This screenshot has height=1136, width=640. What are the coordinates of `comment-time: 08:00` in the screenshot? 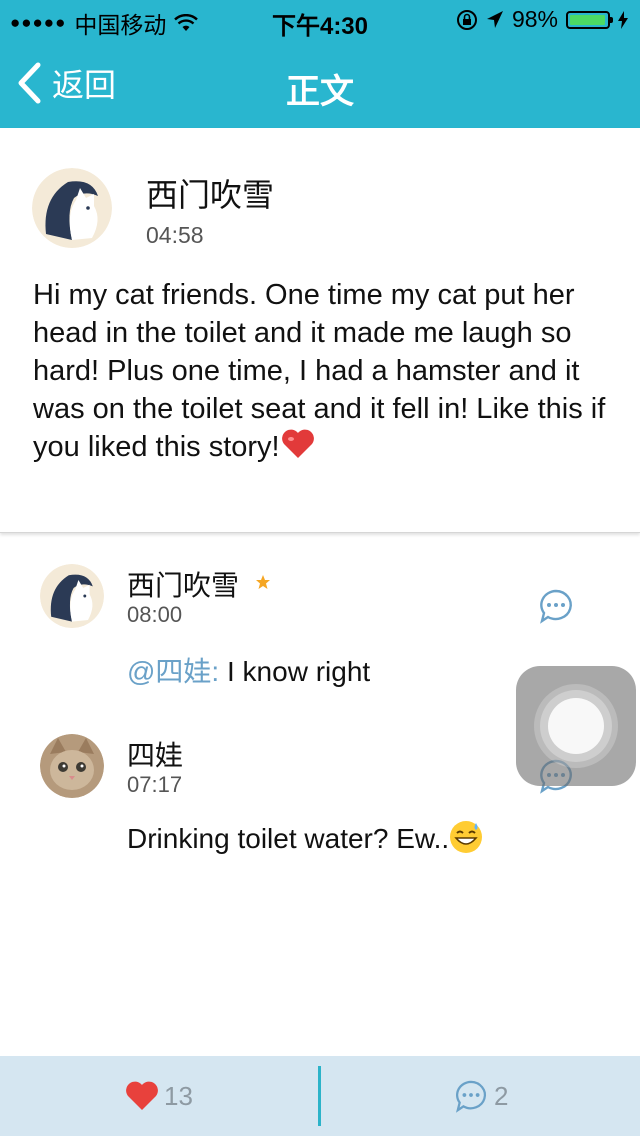 It's located at (155, 614).